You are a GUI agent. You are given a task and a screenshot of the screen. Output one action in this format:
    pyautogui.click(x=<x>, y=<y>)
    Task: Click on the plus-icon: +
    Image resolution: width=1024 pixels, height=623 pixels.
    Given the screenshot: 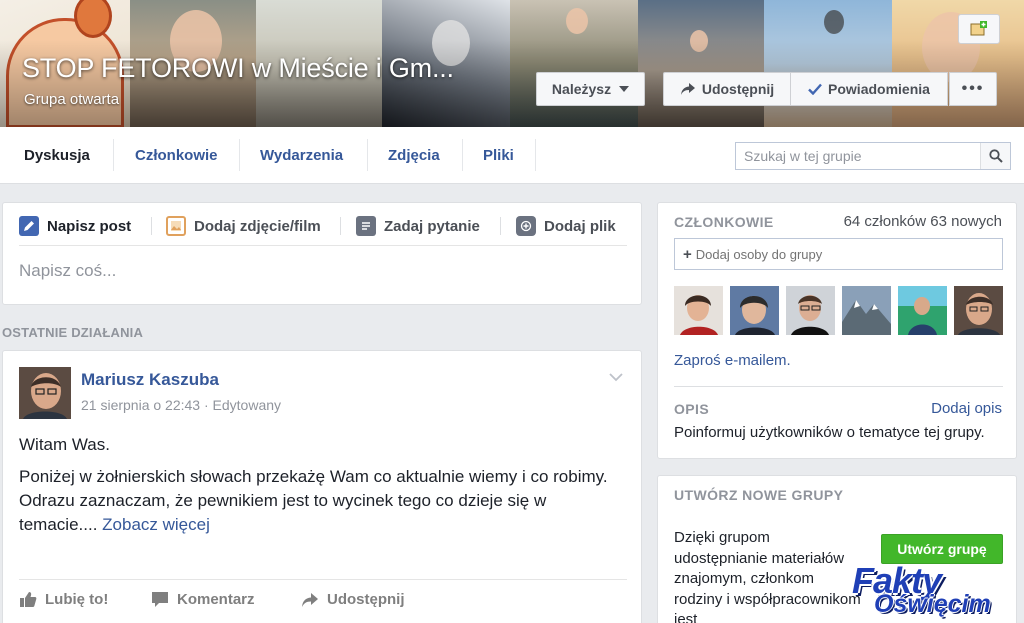 What is the action you would take?
    pyautogui.click(x=687, y=254)
    